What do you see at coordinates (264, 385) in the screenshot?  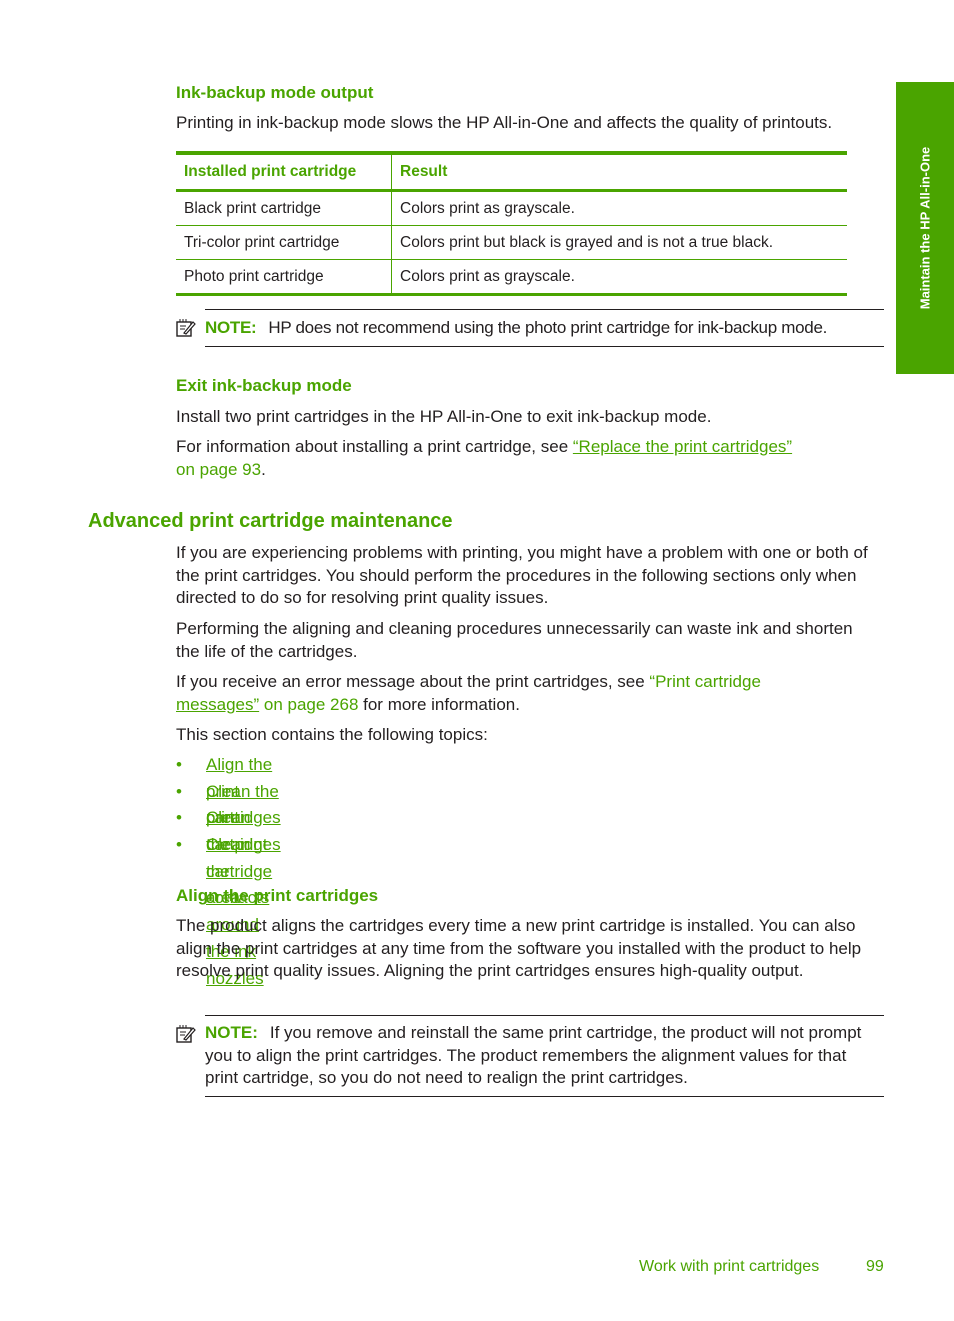 I see `heading-exit-ink-backup: Exit ink-backup mode` at bounding box center [264, 385].